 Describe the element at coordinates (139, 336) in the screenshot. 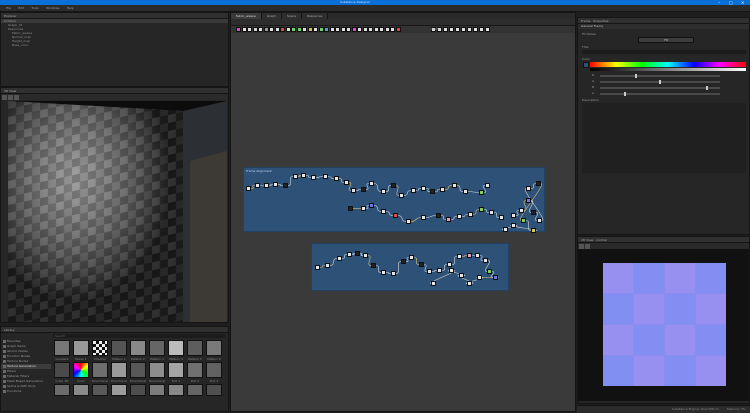

I see `library-search-input: Search` at that location.